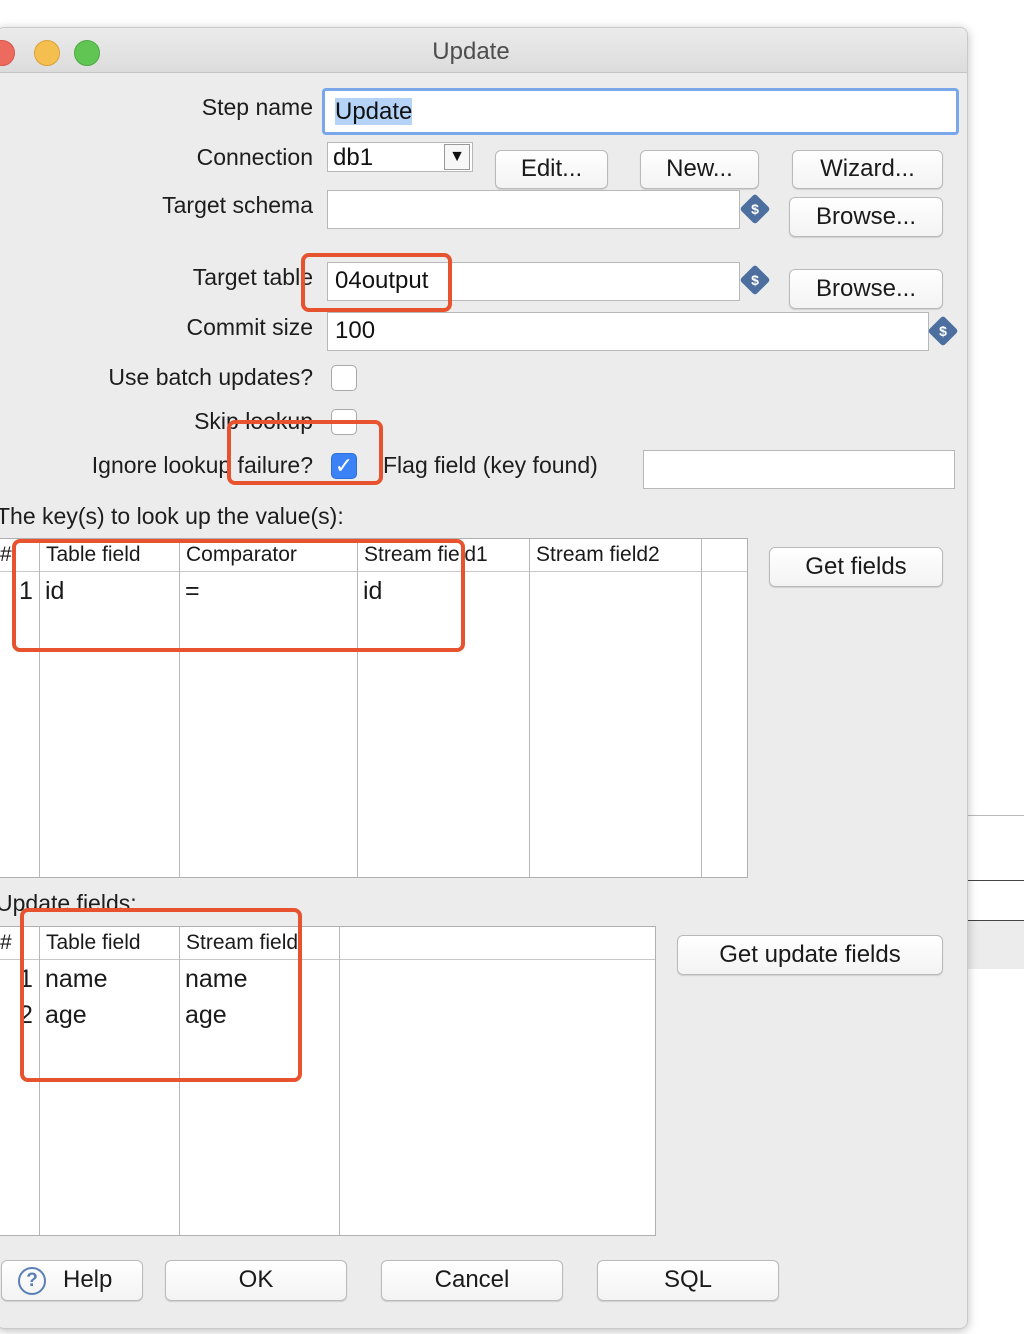 This screenshot has width=1024, height=1334. I want to click on flag-field-input, so click(799, 469).